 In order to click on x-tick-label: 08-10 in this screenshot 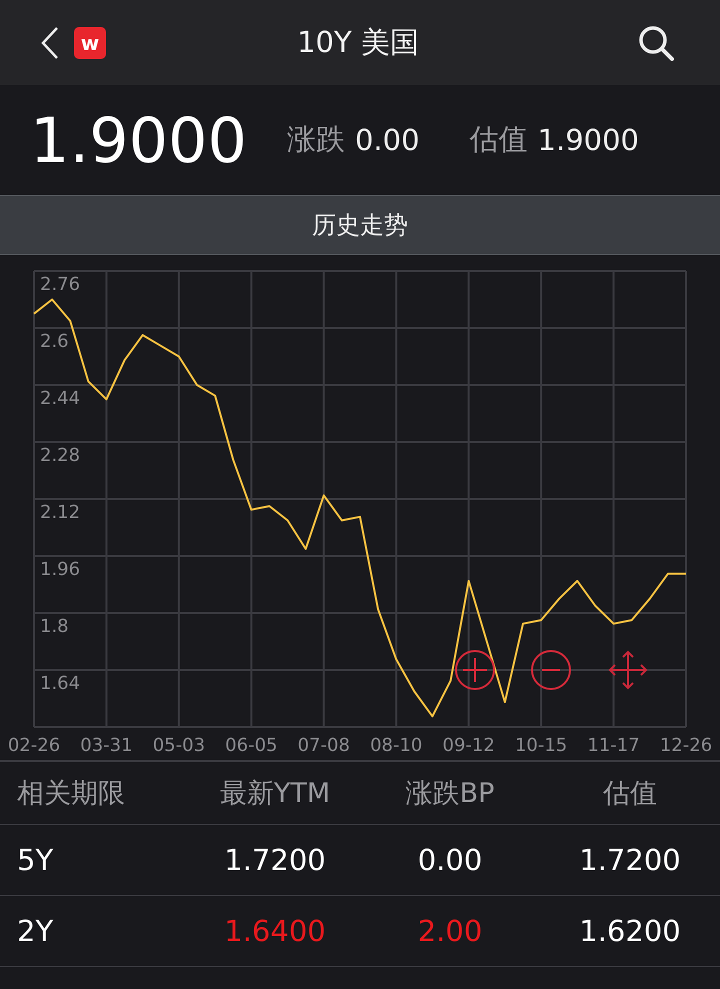, I will do `click(396, 745)`.